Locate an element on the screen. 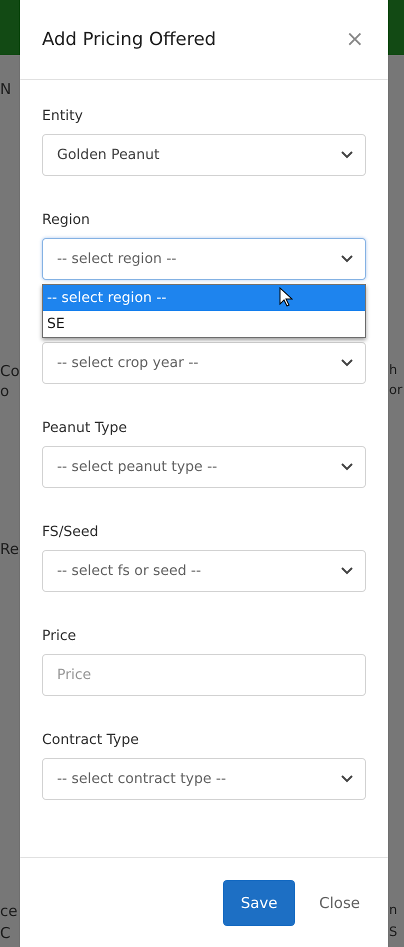 Image resolution: width=404 pixels, height=947 pixels. select-field: -- select region -- is located at coordinates (204, 259).